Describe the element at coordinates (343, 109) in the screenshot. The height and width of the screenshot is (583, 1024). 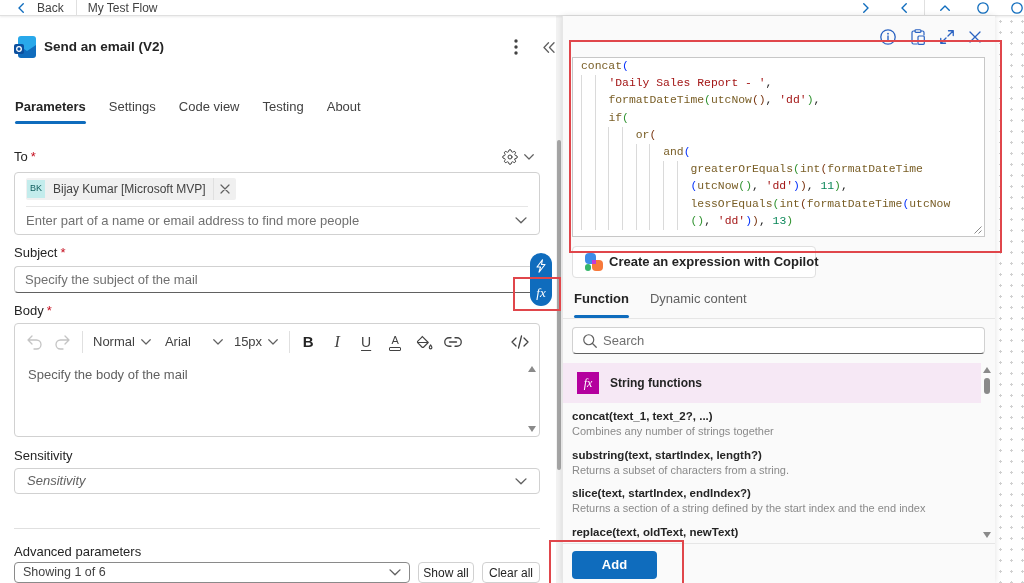
I see `tab: About` at that location.